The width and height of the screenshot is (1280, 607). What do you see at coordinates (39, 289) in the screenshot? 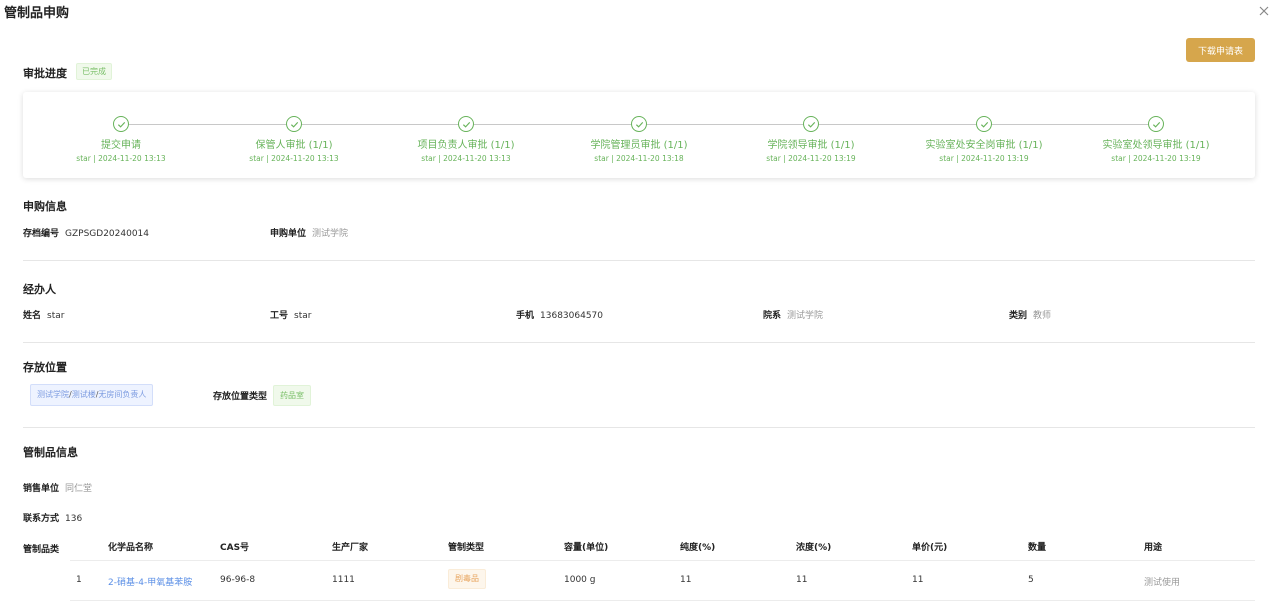
I see `handler-title: 经办人` at bounding box center [39, 289].